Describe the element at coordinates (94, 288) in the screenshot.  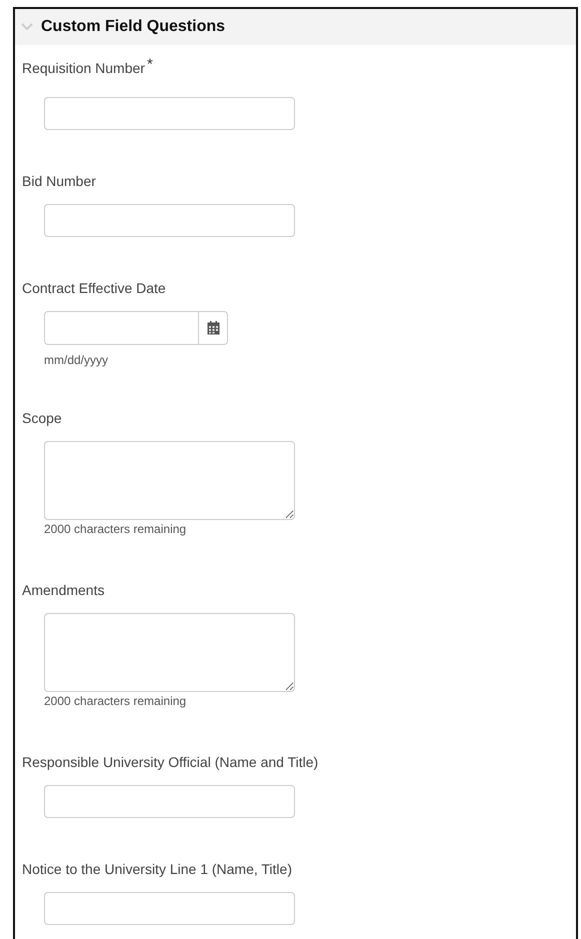
I see `field-label: Contract Effective Date` at that location.